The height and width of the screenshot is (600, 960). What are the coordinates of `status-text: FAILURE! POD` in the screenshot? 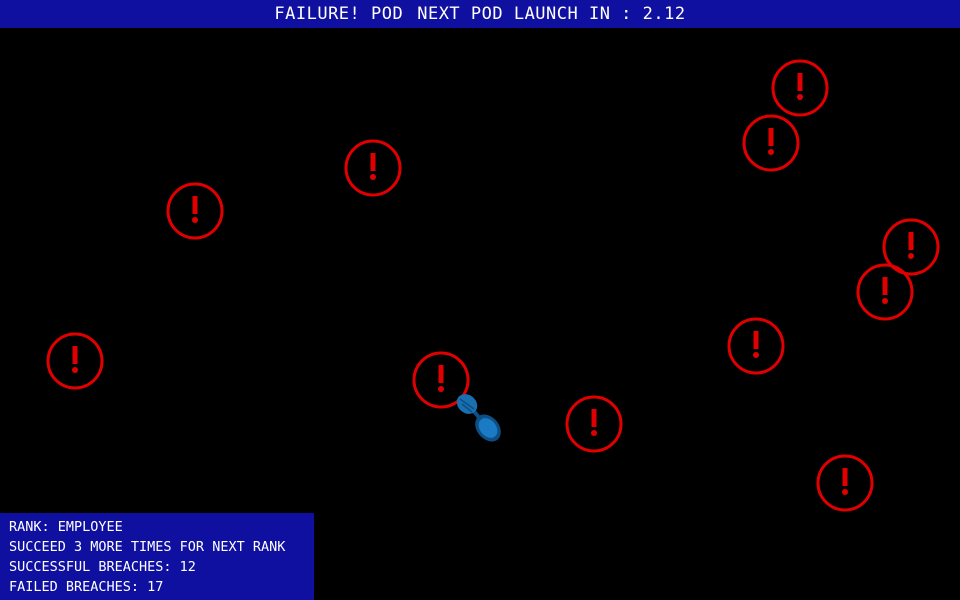 It's located at (339, 14).